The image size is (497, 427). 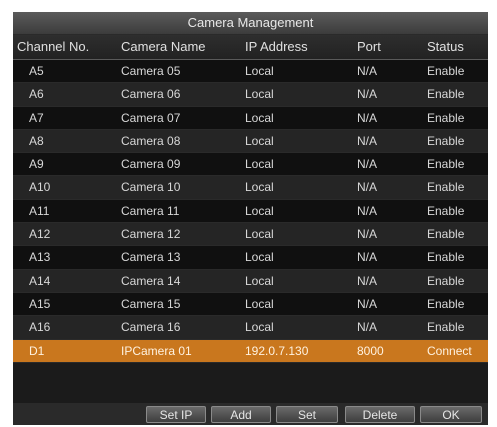 What do you see at coordinates (451, 414) in the screenshot?
I see `ok-button: OK` at bounding box center [451, 414].